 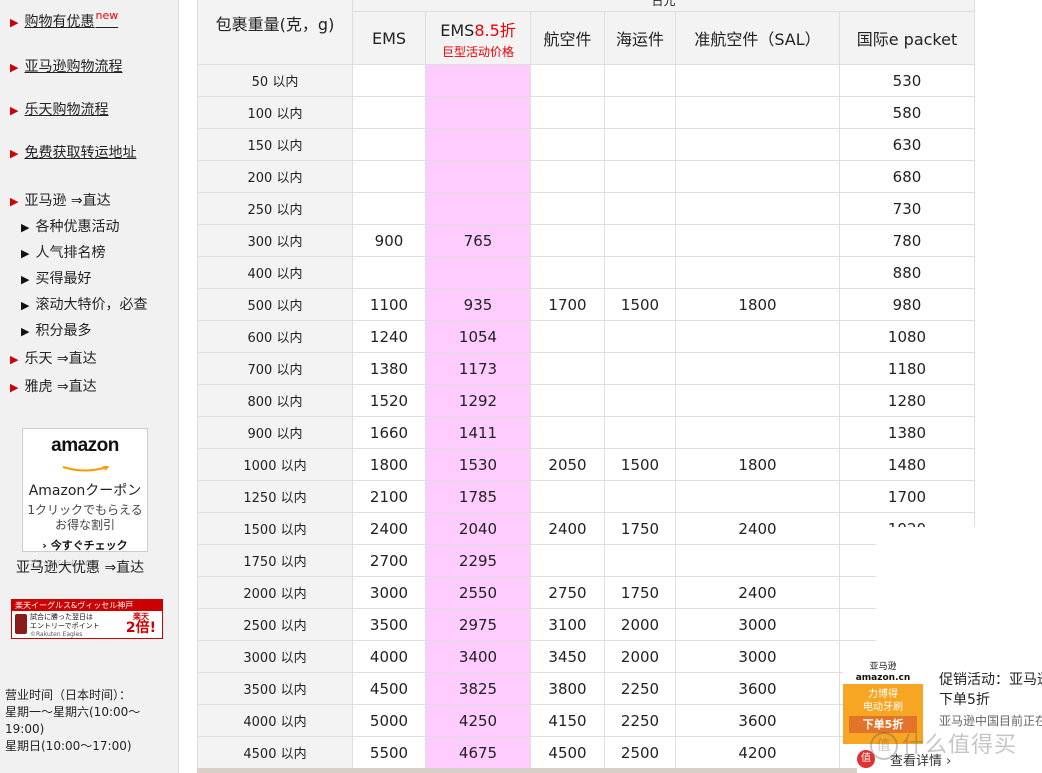 I want to click on table-row: 2500 以内 3500 2975 3100 2000 3000, so click(x=586, y=624).